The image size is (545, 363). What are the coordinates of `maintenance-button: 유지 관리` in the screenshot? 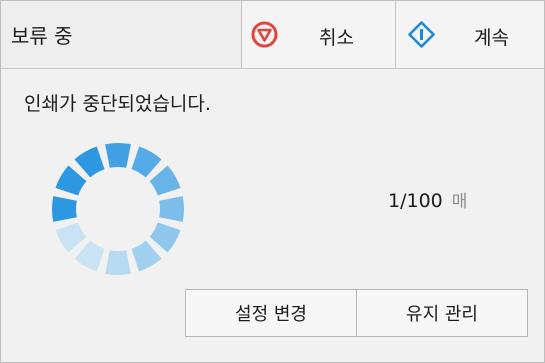 It's located at (442, 313).